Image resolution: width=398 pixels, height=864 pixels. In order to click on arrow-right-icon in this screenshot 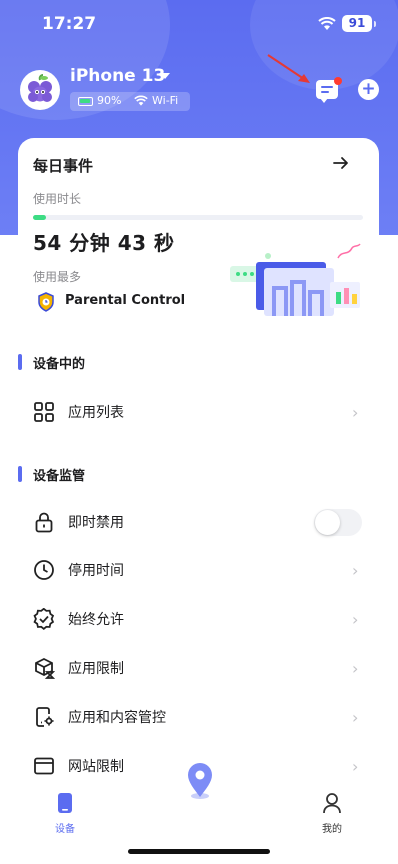, I will do `click(341, 165)`.